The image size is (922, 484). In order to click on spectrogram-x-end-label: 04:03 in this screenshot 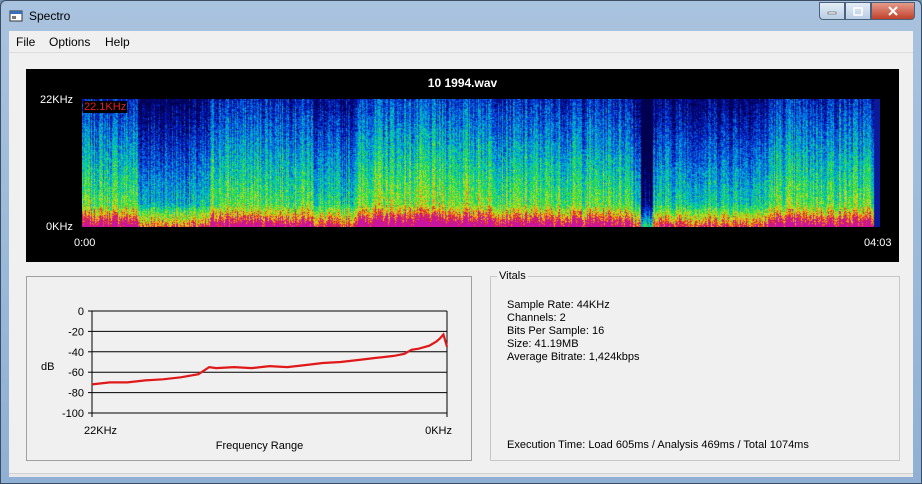, I will do `click(878, 243)`.